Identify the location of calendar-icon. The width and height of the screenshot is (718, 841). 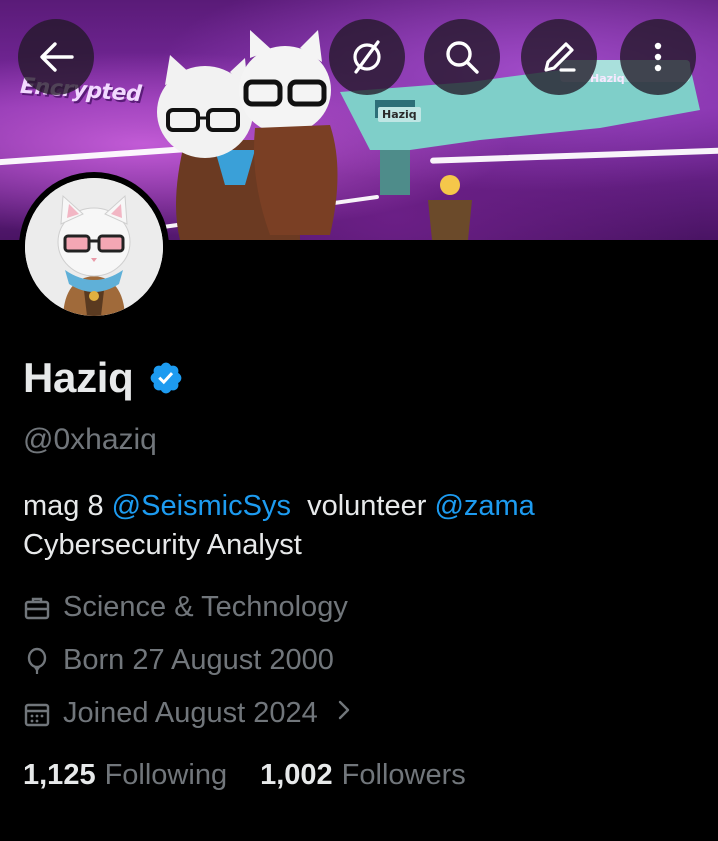
(37, 714).